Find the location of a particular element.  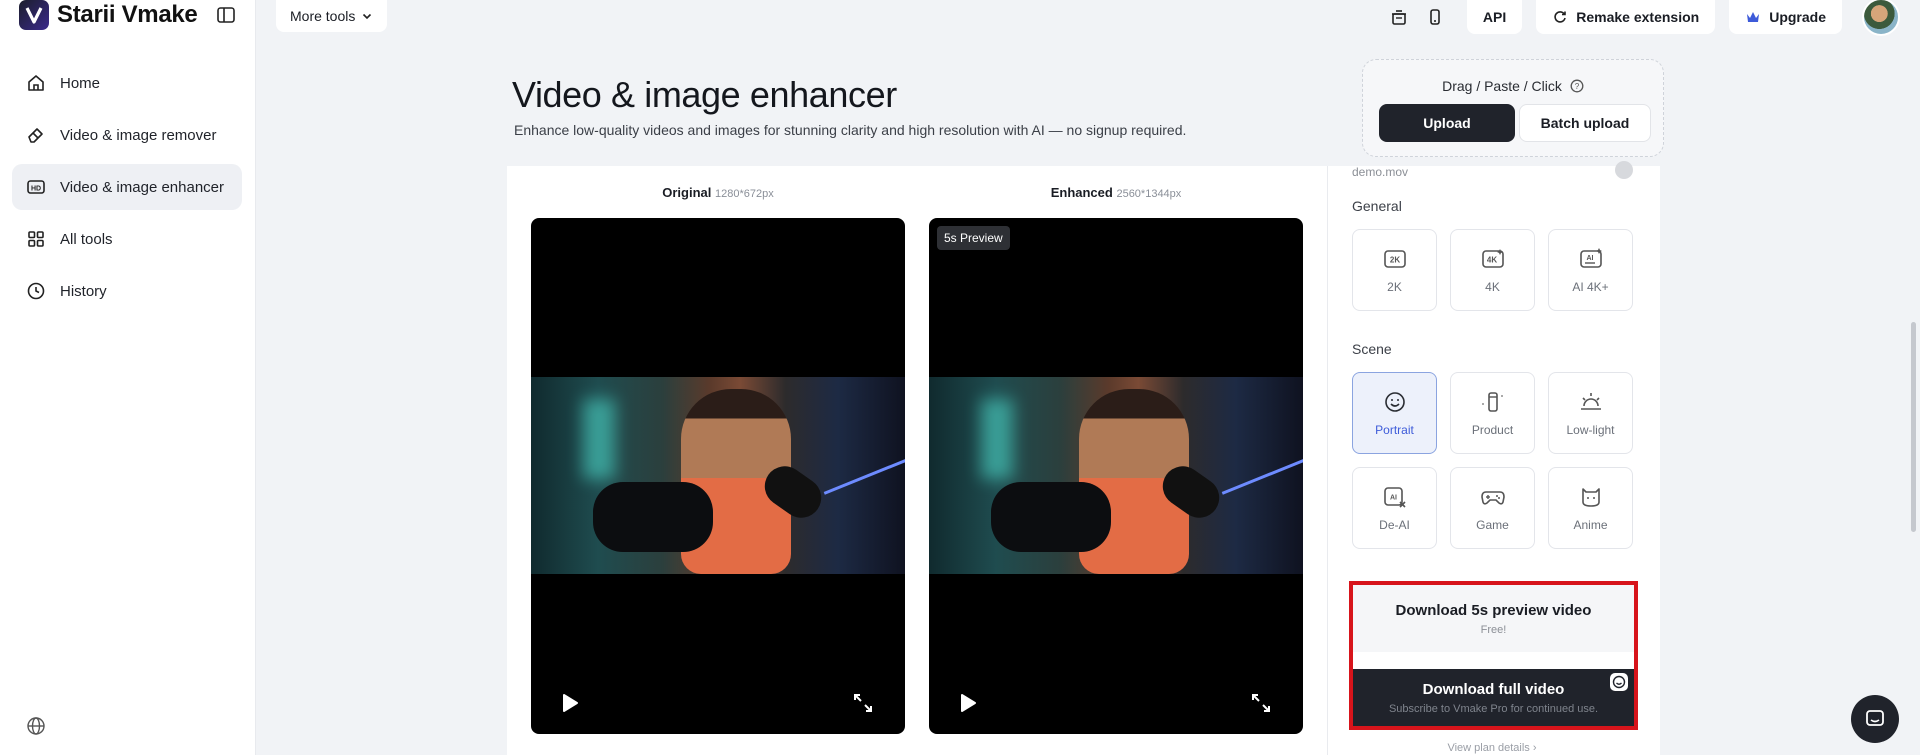

scene-product: Product is located at coordinates (1492, 413).